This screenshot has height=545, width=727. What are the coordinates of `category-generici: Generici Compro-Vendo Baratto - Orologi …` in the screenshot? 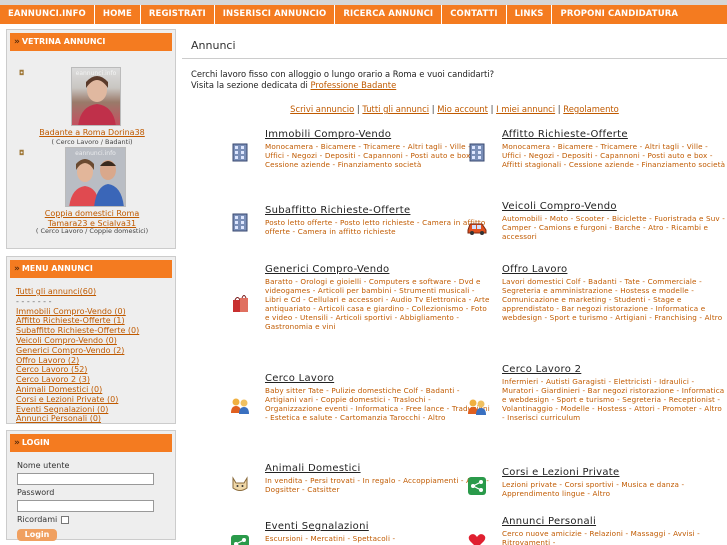 It's located at (361, 297).